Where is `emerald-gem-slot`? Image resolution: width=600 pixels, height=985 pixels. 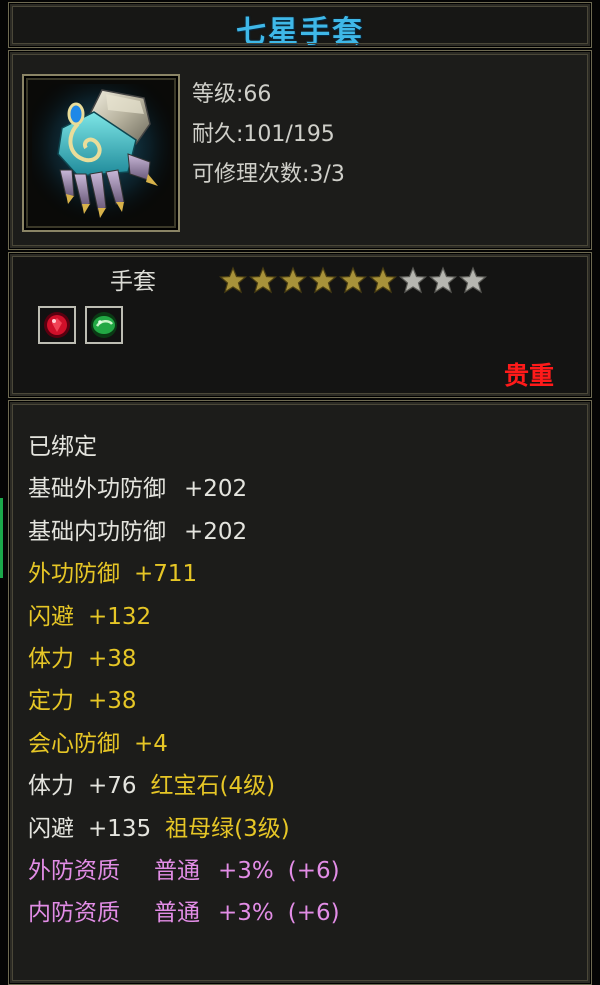 emerald-gem-slot is located at coordinates (104, 325).